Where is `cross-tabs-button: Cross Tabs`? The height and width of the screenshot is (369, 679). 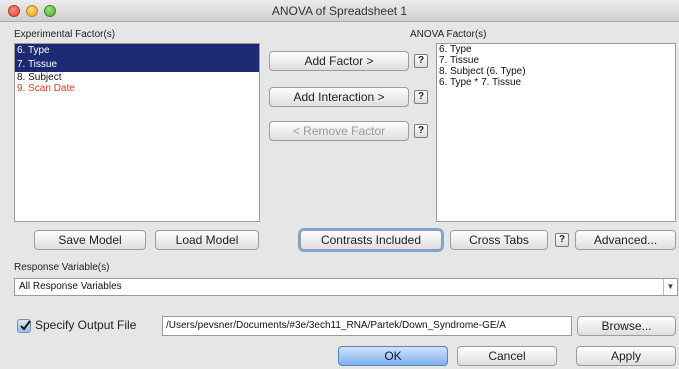 cross-tabs-button: Cross Tabs is located at coordinates (499, 240).